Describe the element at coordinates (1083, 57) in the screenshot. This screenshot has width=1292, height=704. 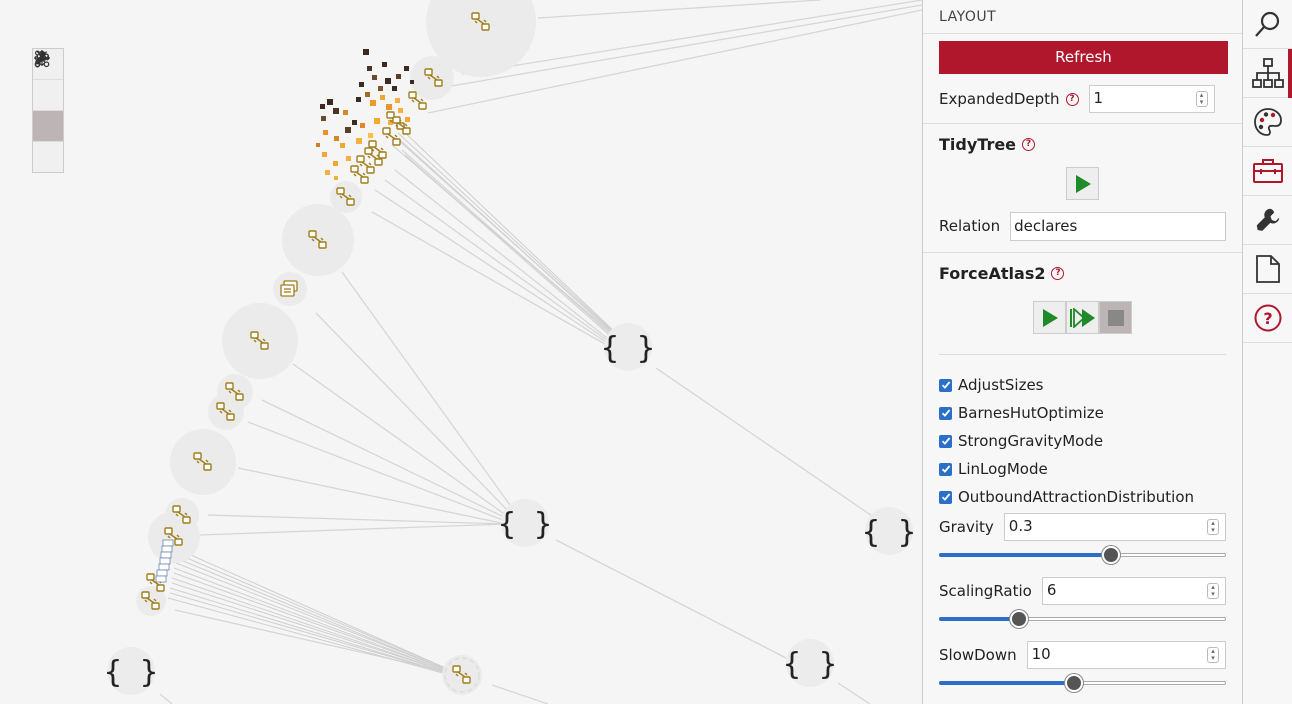
I see `refresh-button: Refresh` at that location.